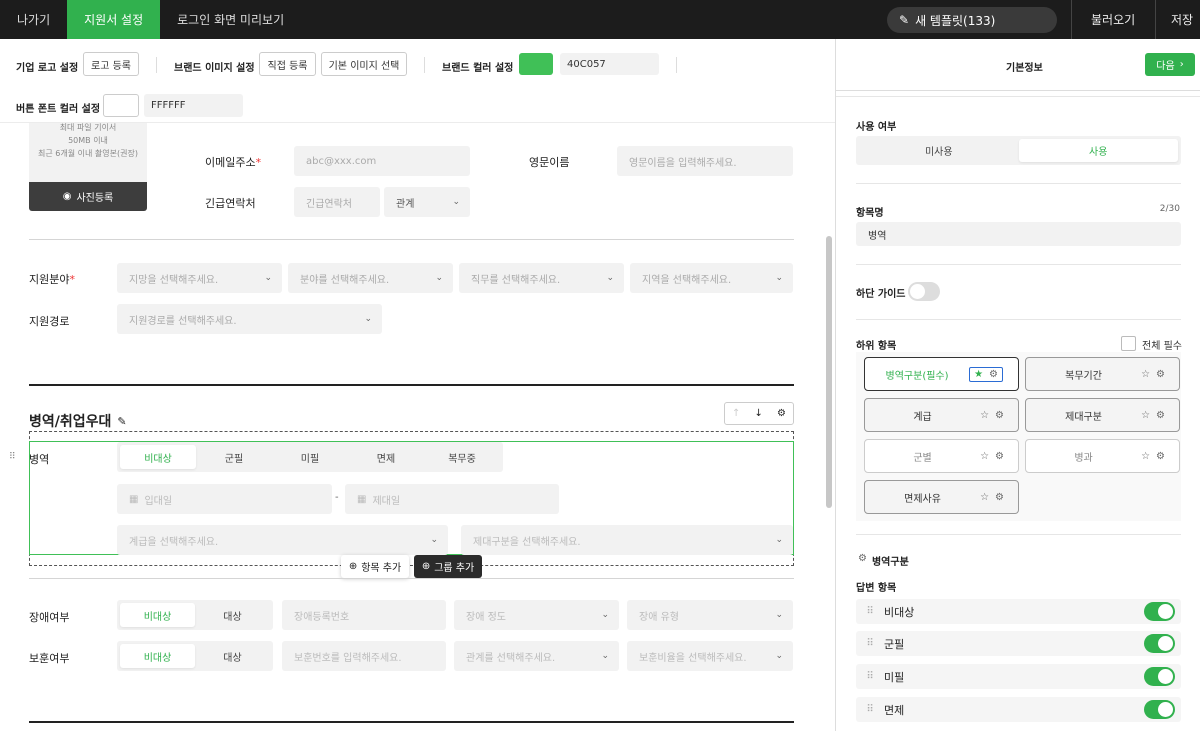 This screenshot has width=1200, height=731. Describe the element at coordinates (47, 68) in the screenshot. I see `logo-label: 기업 로고 설정` at that location.